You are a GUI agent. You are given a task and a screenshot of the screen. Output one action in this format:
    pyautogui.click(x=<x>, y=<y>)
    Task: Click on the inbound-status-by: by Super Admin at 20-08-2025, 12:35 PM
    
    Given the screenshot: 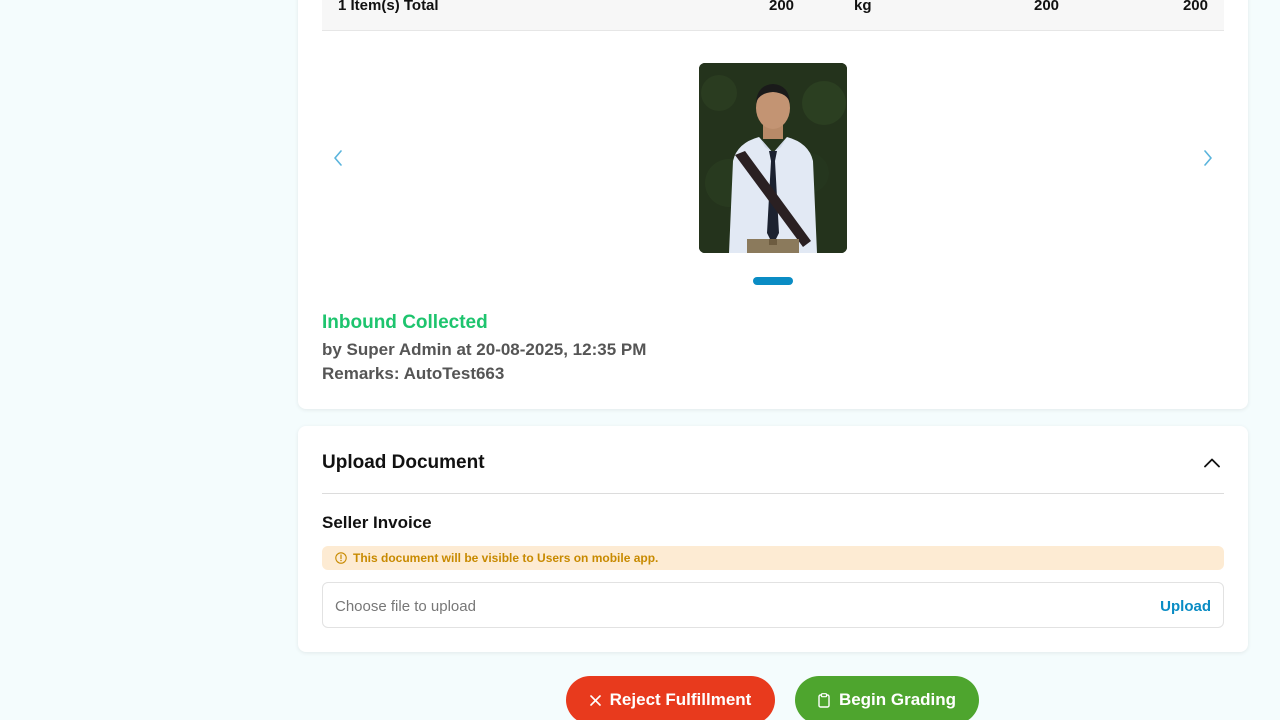 What is the action you would take?
    pyautogui.click(x=484, y=349)
    